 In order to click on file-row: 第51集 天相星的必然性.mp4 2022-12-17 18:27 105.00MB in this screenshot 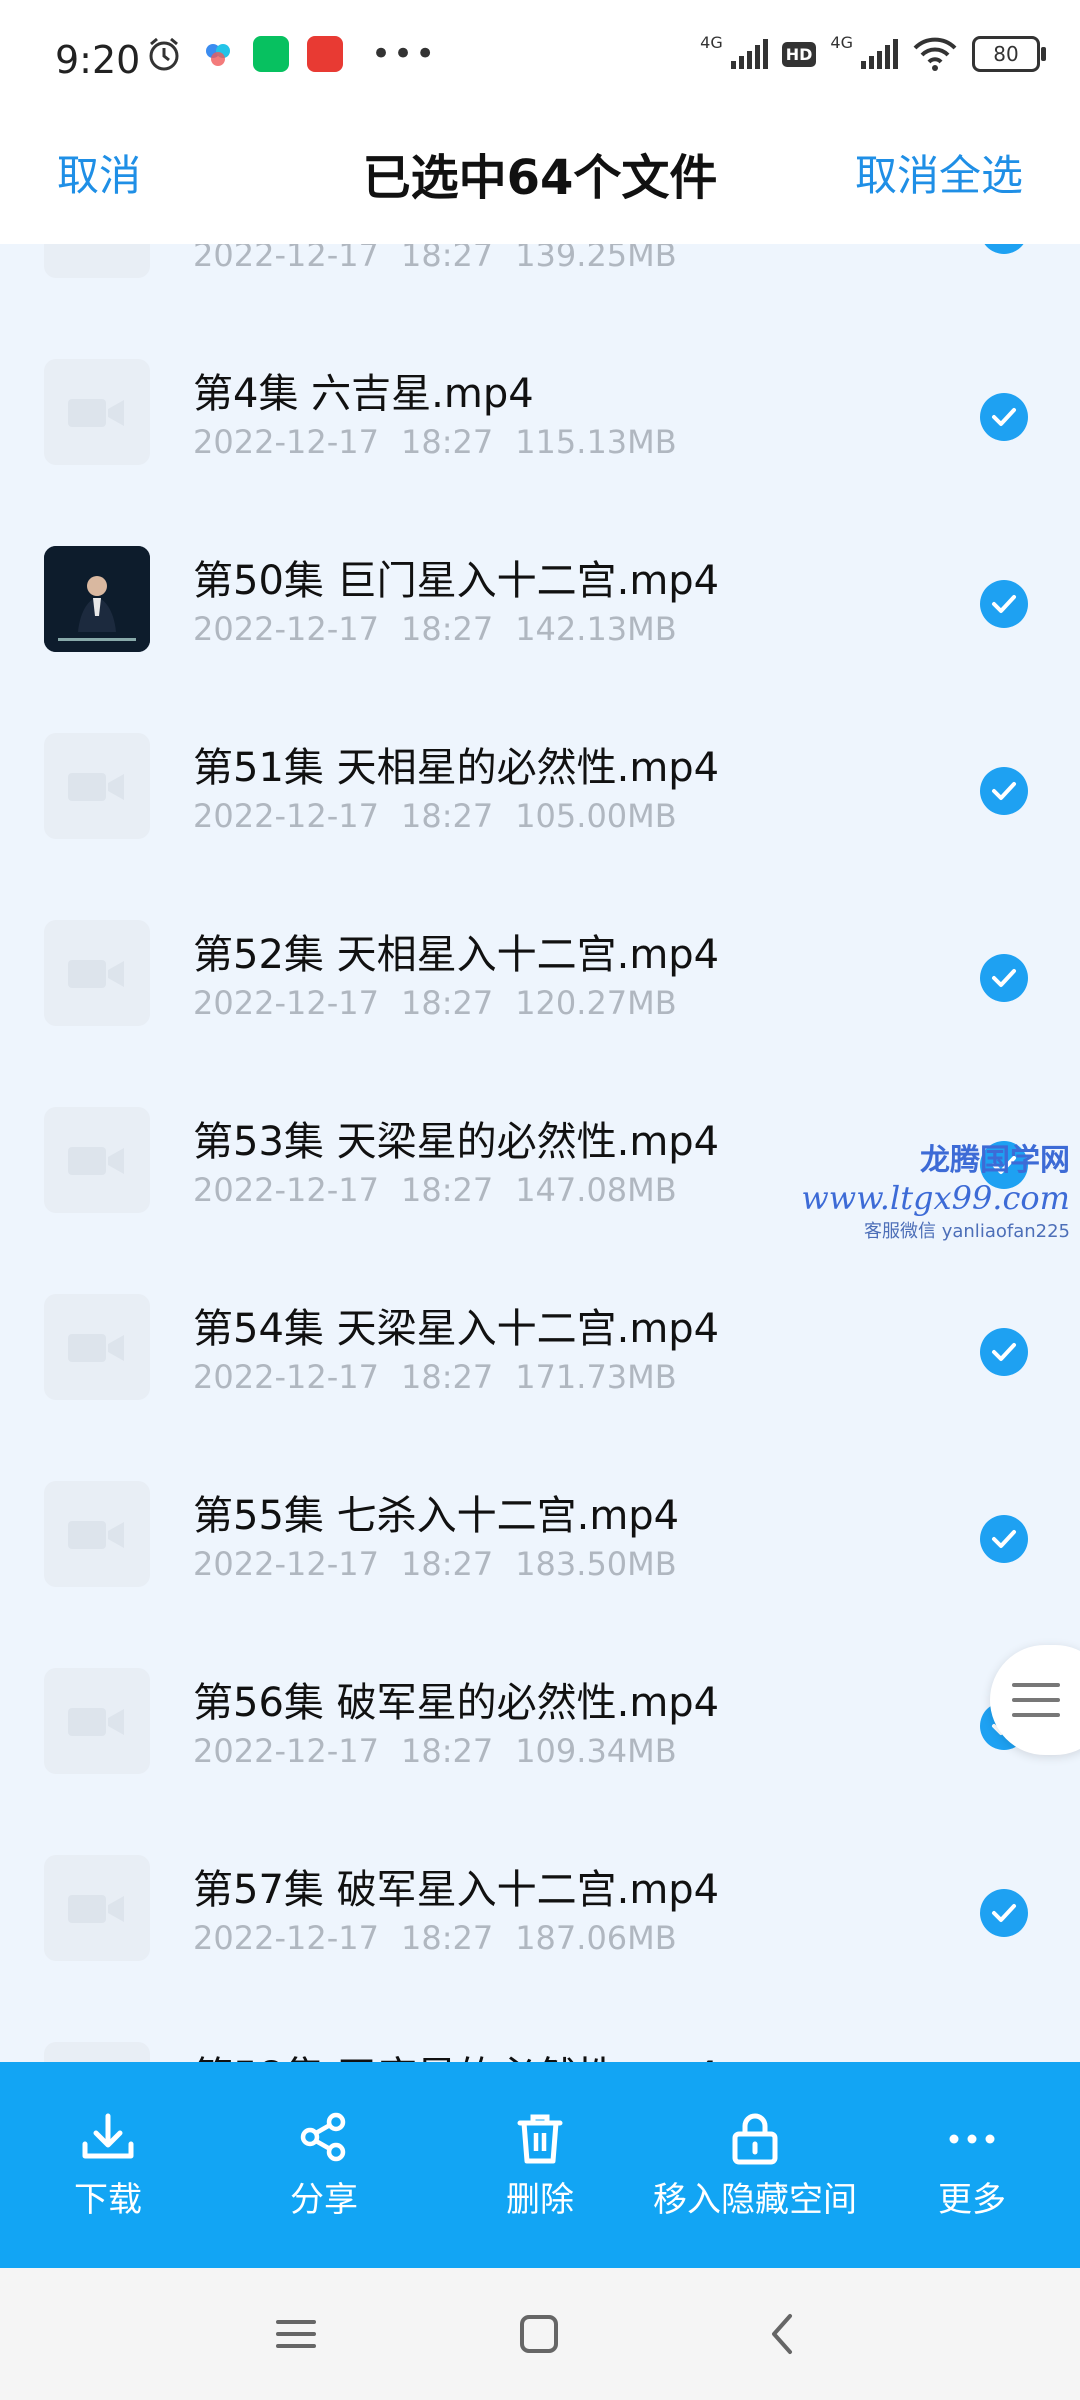, I will do `click(540, 768)`.